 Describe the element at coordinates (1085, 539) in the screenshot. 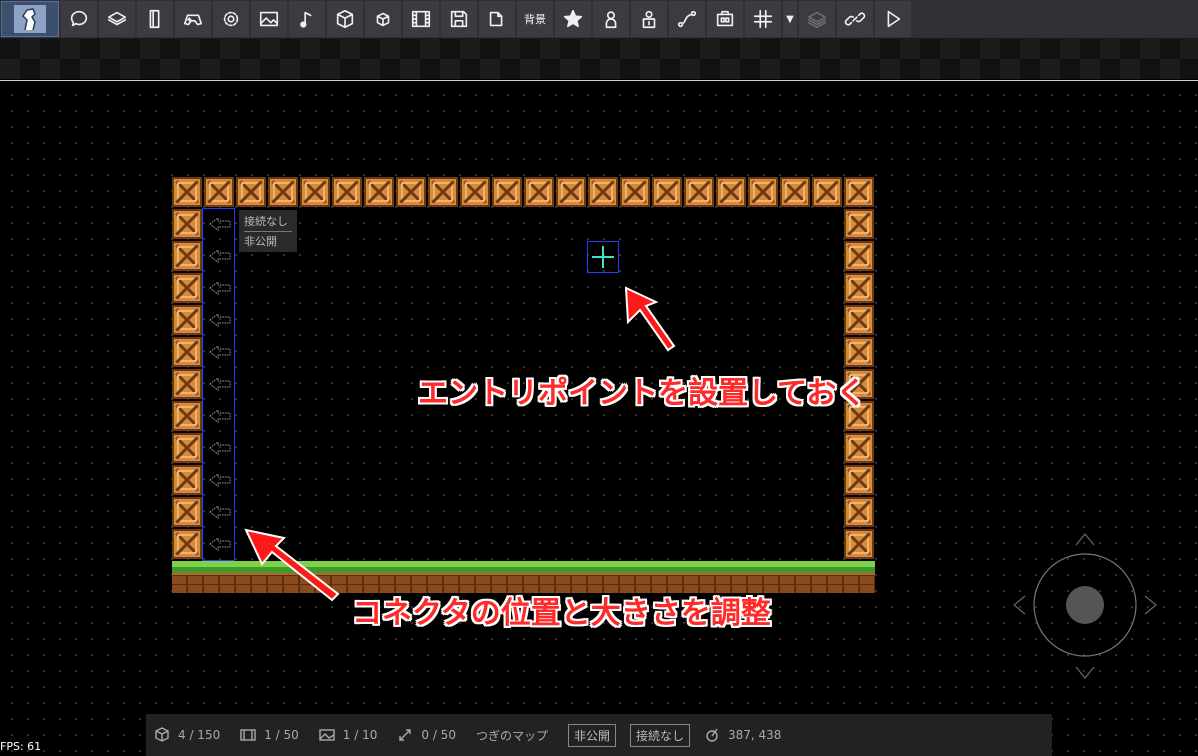

I see `dpad-up-icon` at that location.